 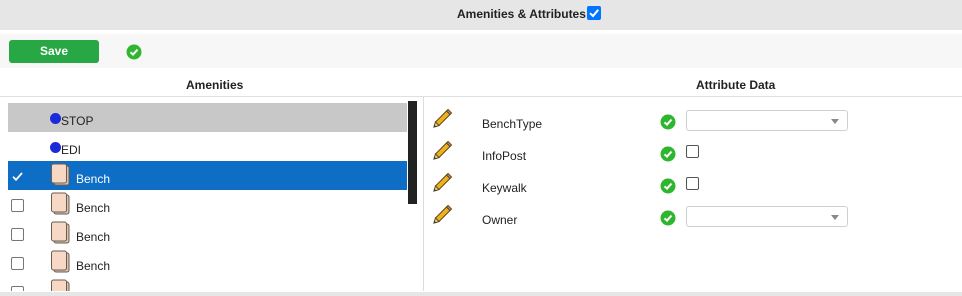 I want to click on title-checkbox, so click(x=594, y=13).